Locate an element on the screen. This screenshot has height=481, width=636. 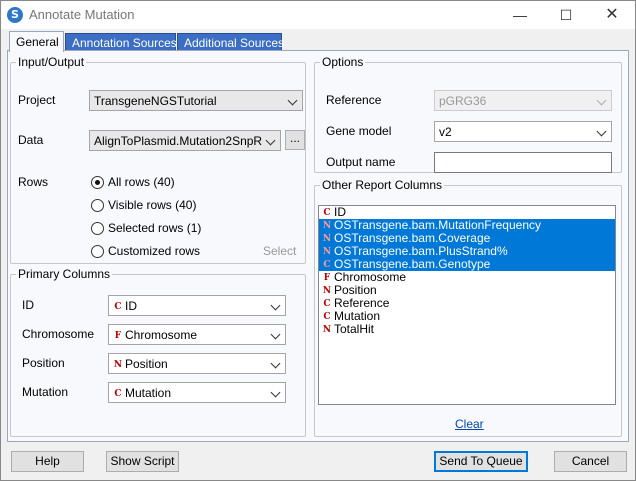
reference-label: Reference is located at coordinates (354, 100).